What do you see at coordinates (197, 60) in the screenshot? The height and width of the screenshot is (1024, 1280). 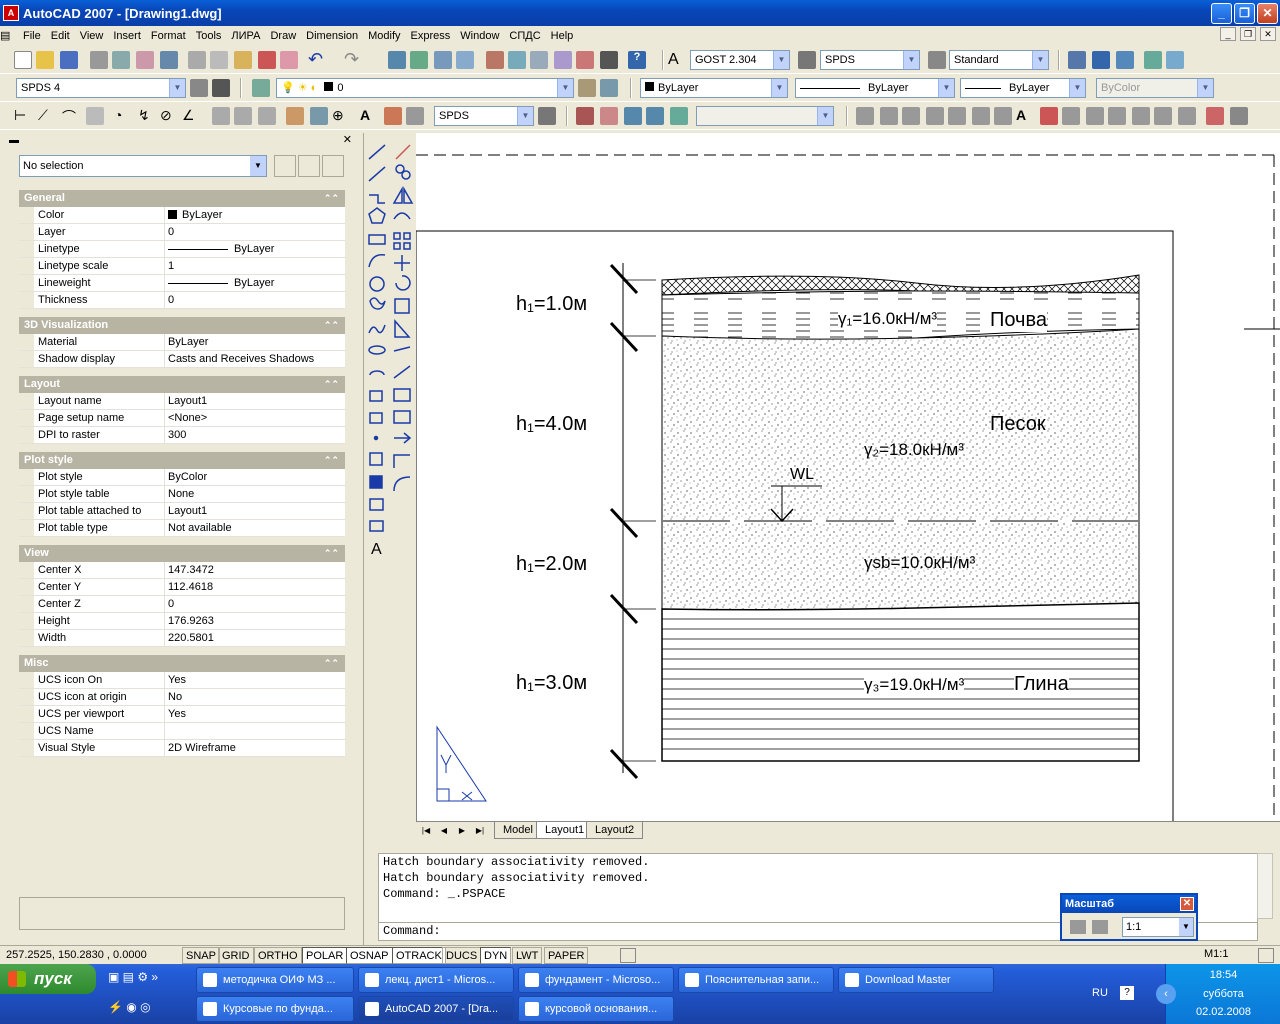 I see `cut-icon` at bounding box center [197, 60].